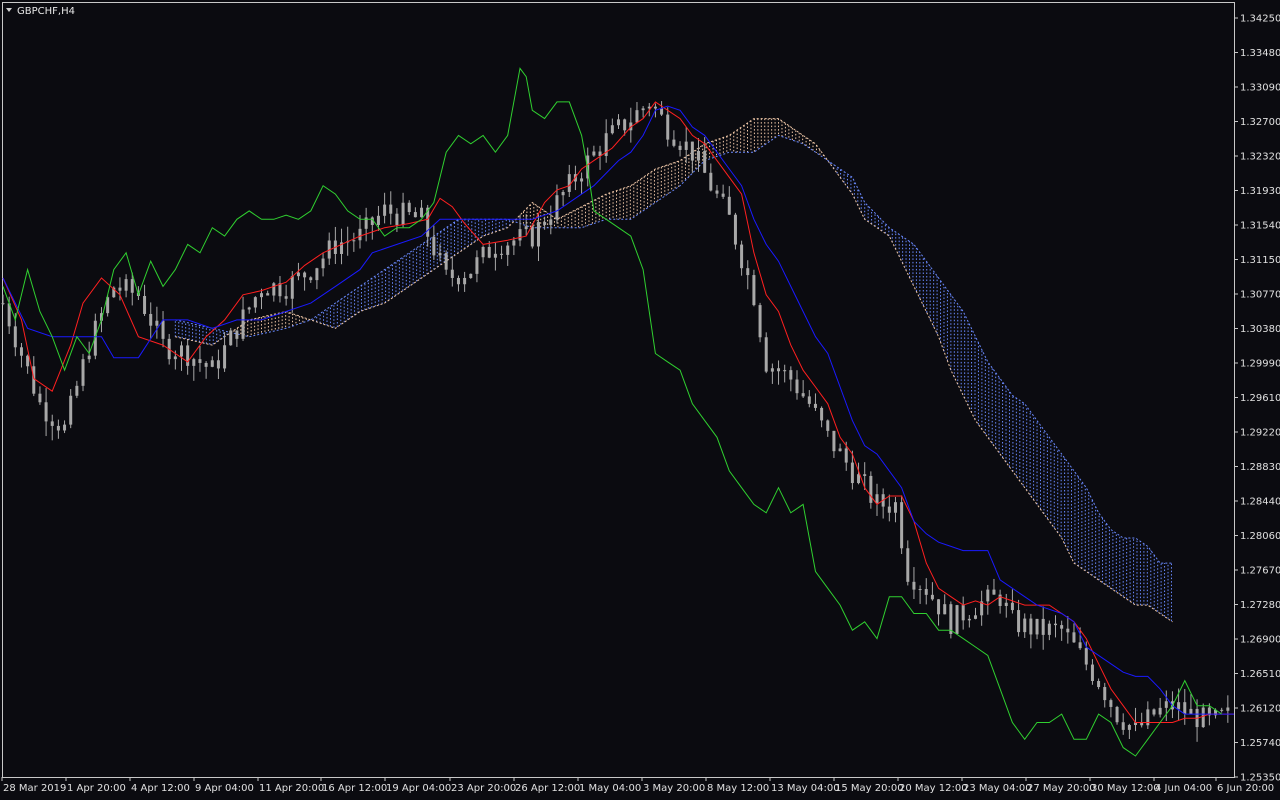 This screenshot has width=1280, height=800. Describe the element at coordinates (1260, 157) in the screenshot. I see `y-tick-label: 1.32320` at that location.